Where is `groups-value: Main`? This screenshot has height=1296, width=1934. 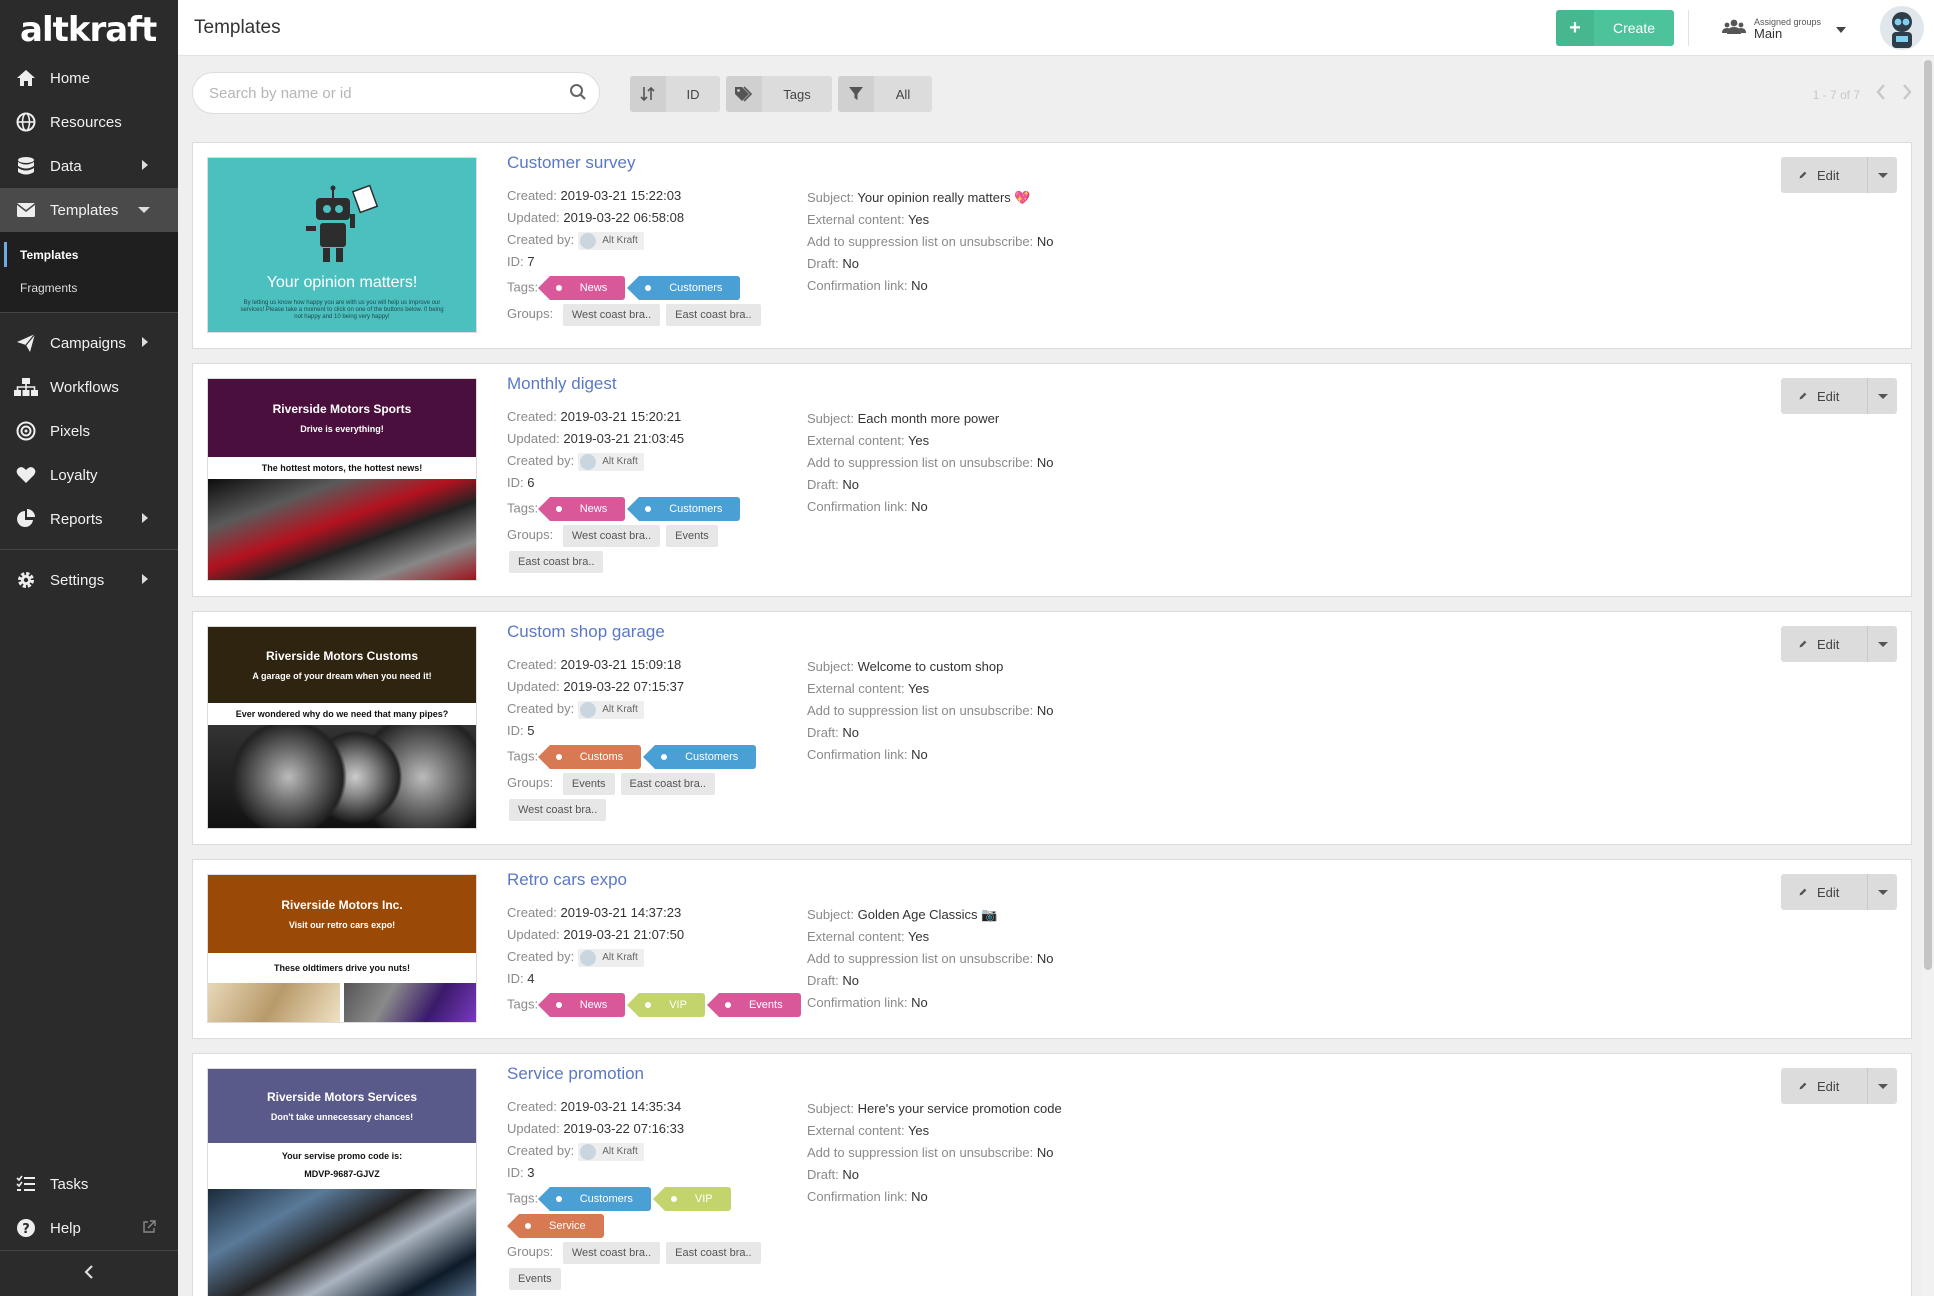 groups-value: Main is located at coordinates (1768, 33).